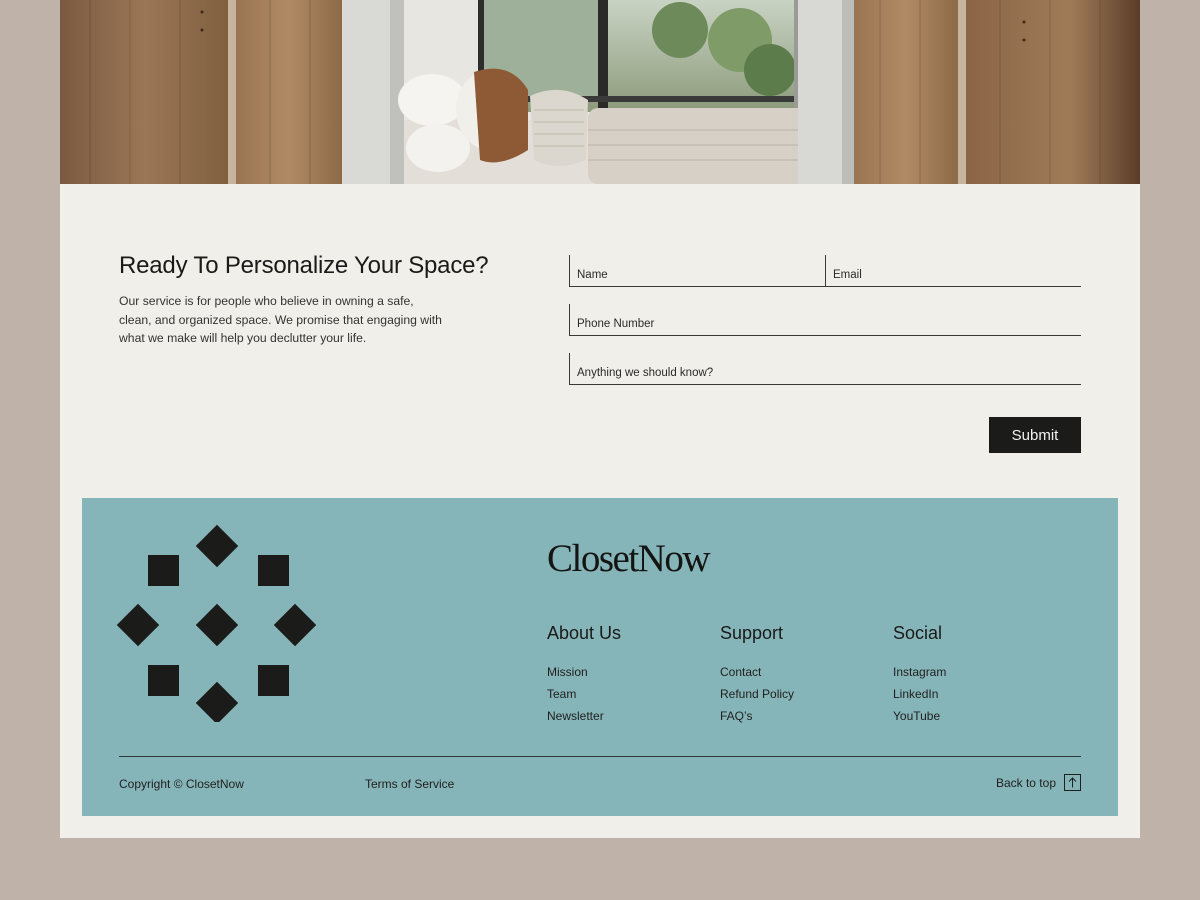 Image resolution: width=1200 pixels, height=900 pixels. I want to click on footer-link-faqs: FAQ’s, so click(757, 716).